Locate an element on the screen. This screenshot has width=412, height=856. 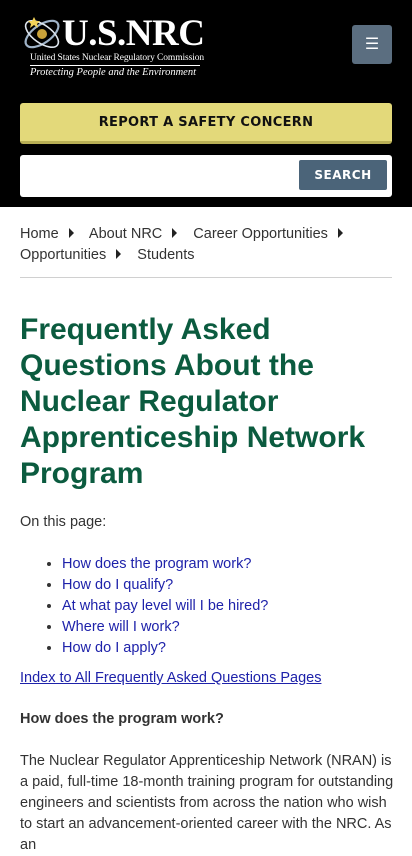
logo-divider is located at coordinates (115, 65).